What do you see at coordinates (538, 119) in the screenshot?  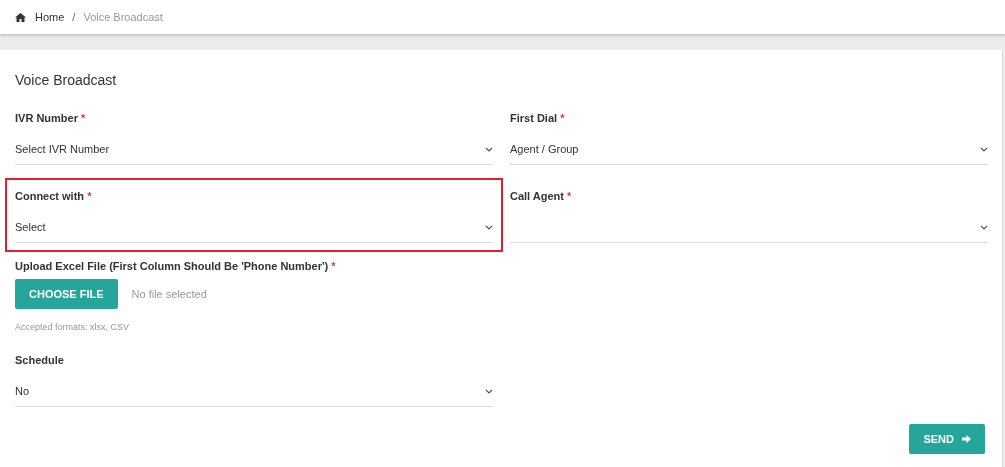 I see `field-label: First Dial *` at bounding box center [538, 119].